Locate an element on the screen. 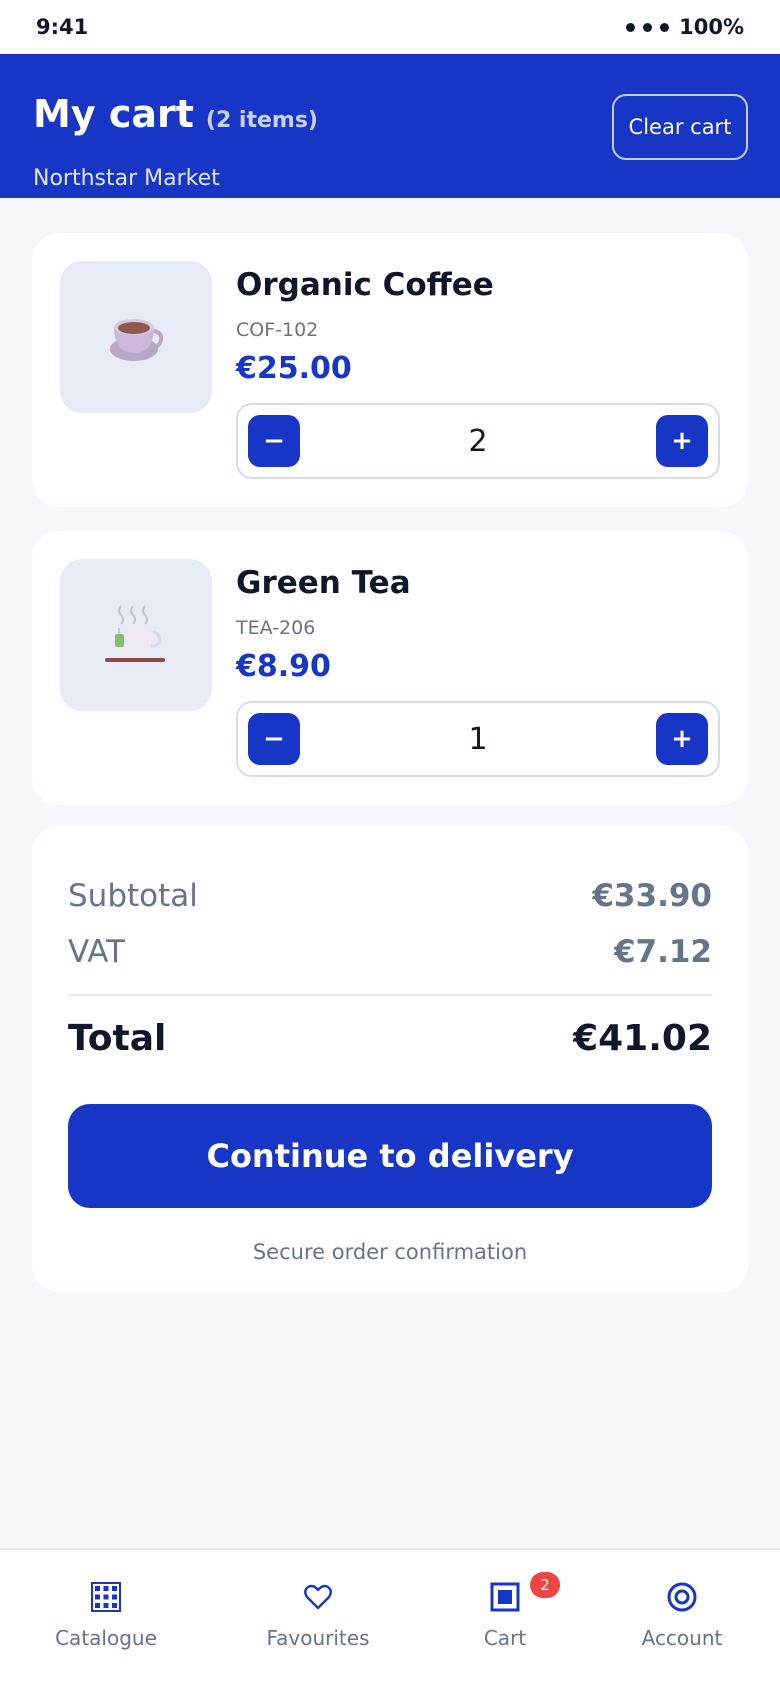 Image resolution: width=780 pixels, height=1688 pixels. status-bar: 9:41 100% is located at coordinates (390, 27).